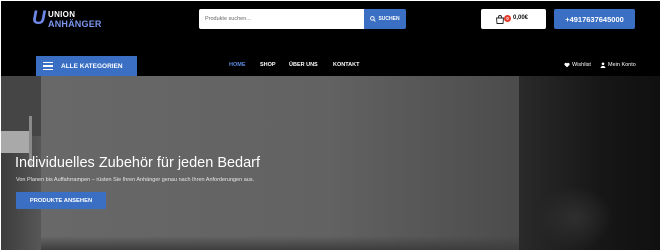 The height and width of the screenshot is (251, 661). I want to click on search-button: SUCHEN, so click(385, 19).